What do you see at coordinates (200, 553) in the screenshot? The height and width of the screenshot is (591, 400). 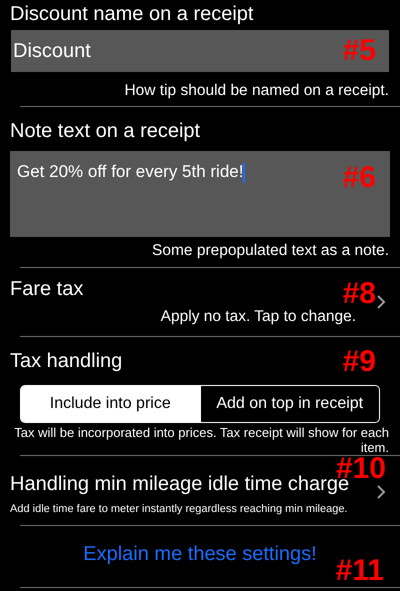 I see `explain-button: Explain me these settings!` at bounding box center [200, 553].